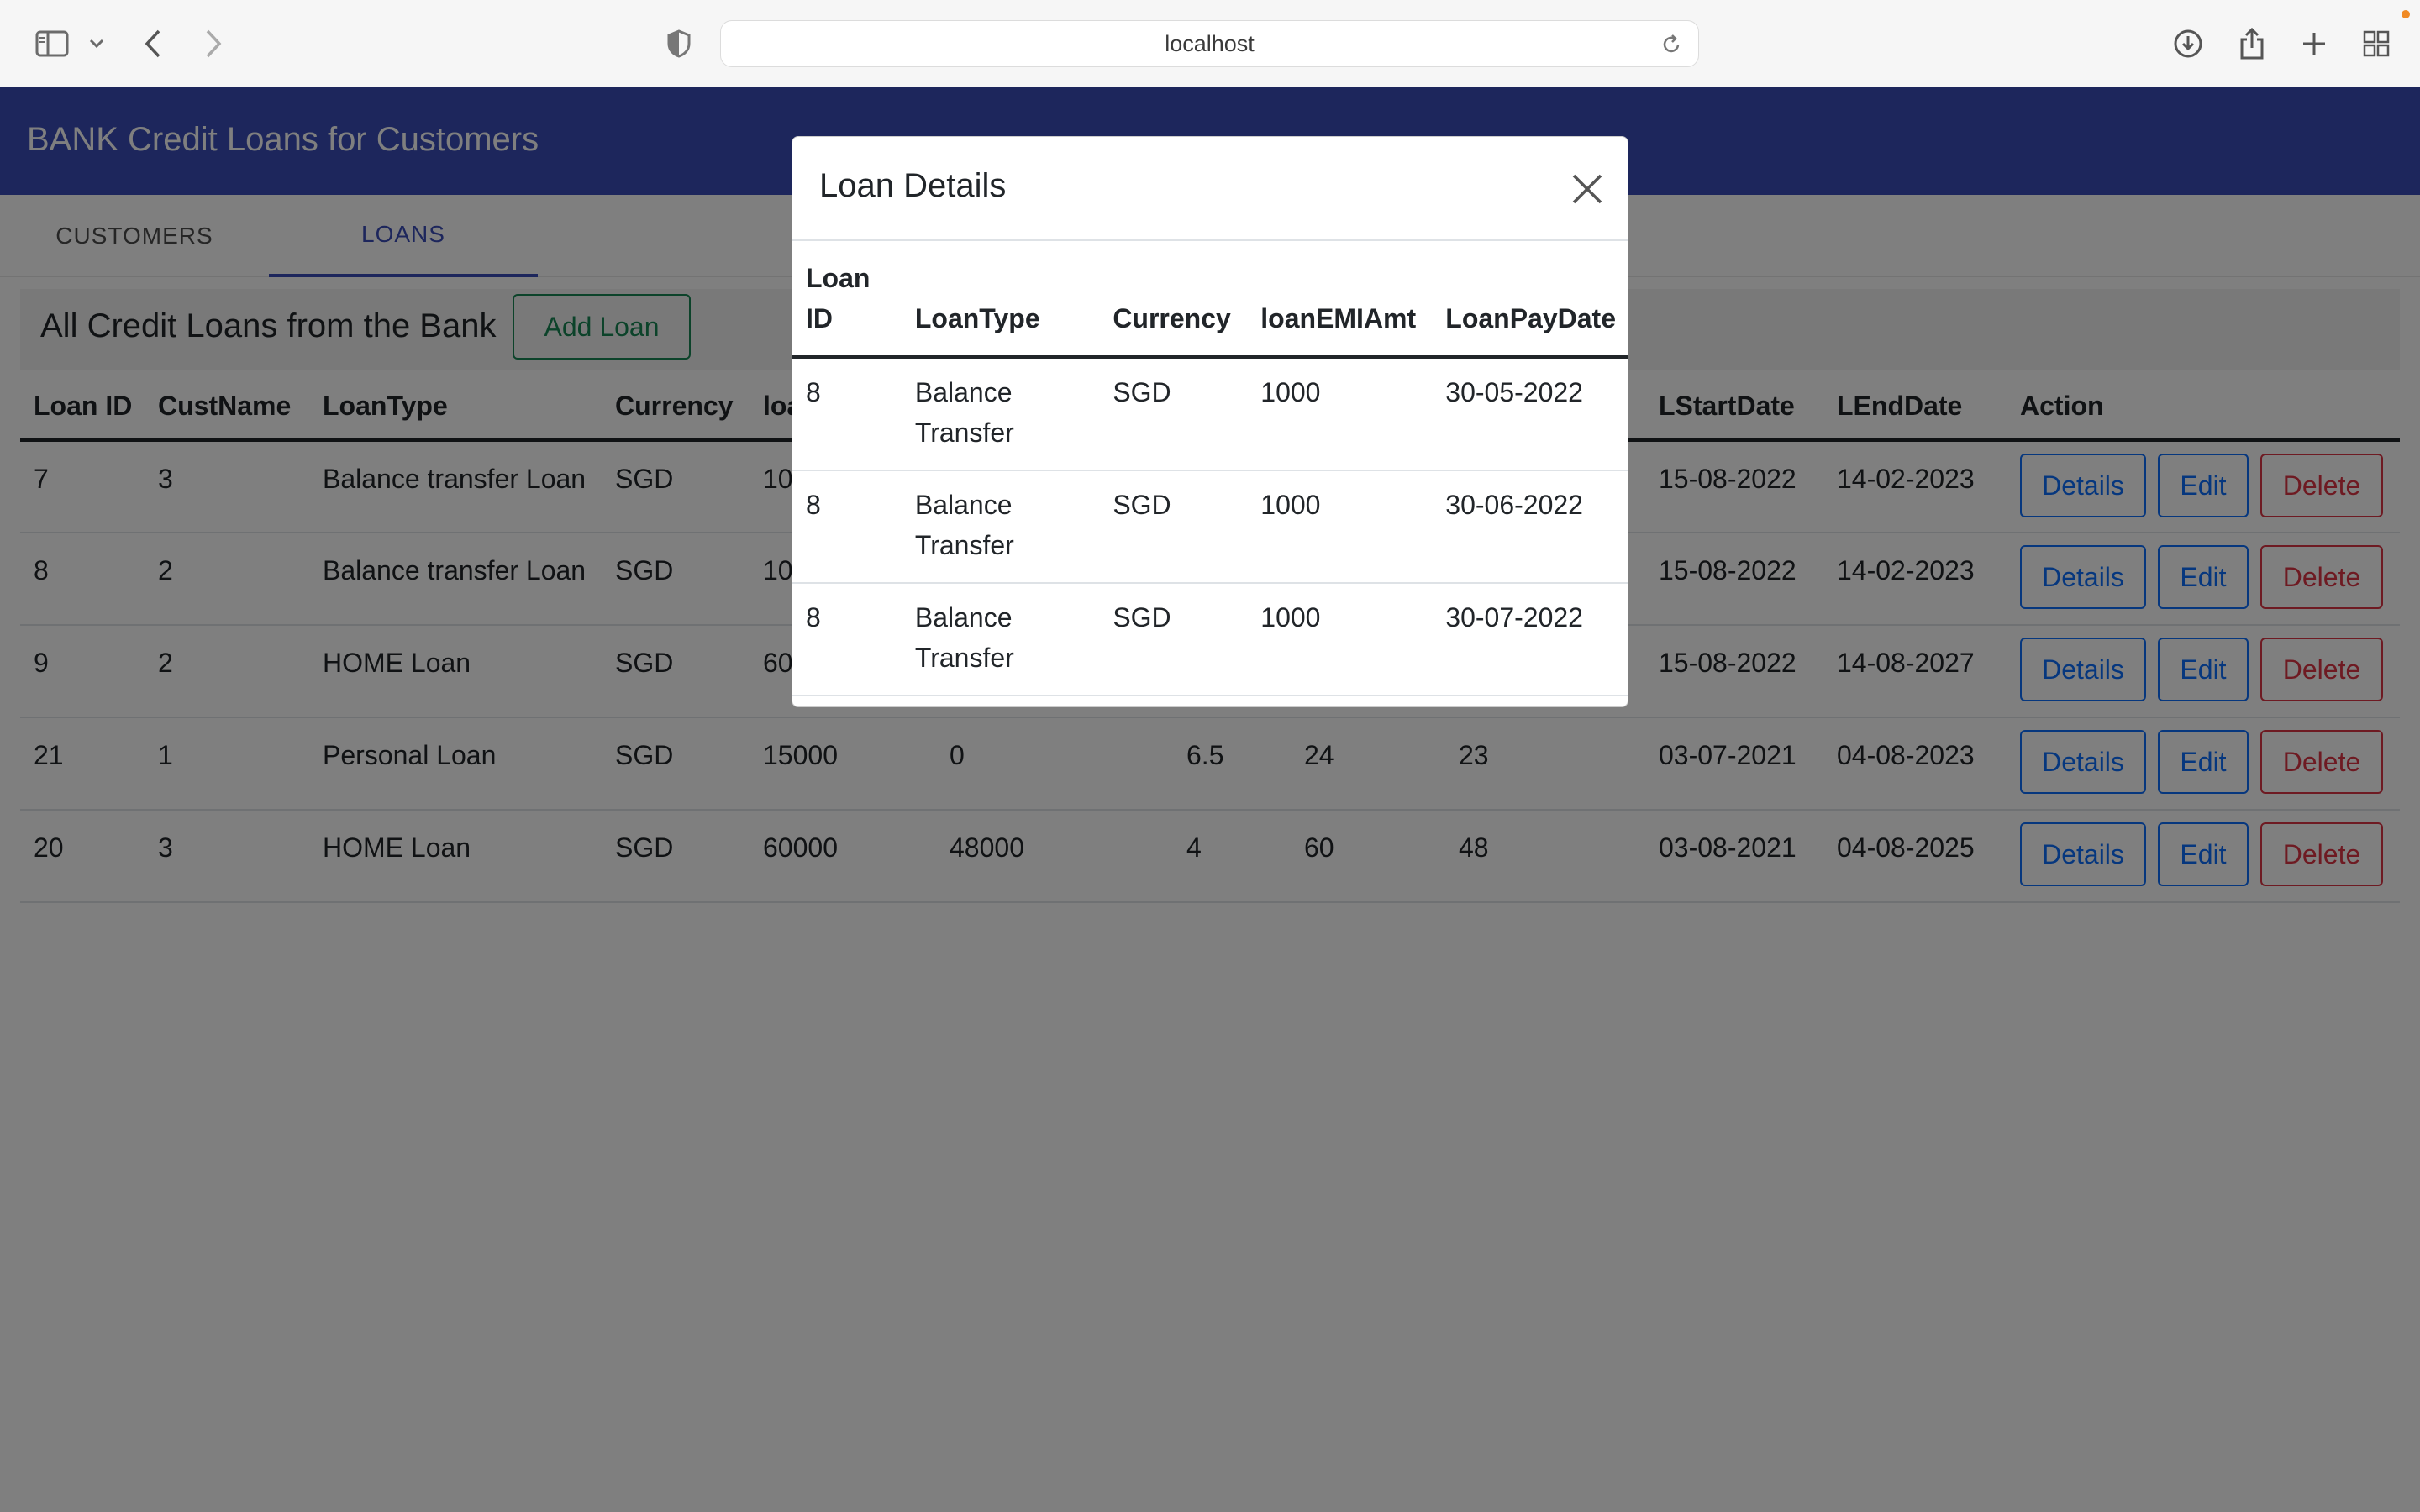 The image size is (2420, 1512). I want to click on new-tab-icon, so click(2314, 43).